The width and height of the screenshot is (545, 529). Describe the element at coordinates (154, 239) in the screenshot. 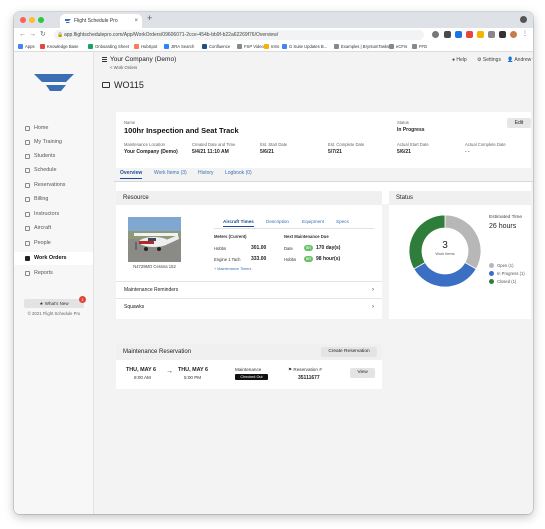

I see `aircraft-photo` at that location.